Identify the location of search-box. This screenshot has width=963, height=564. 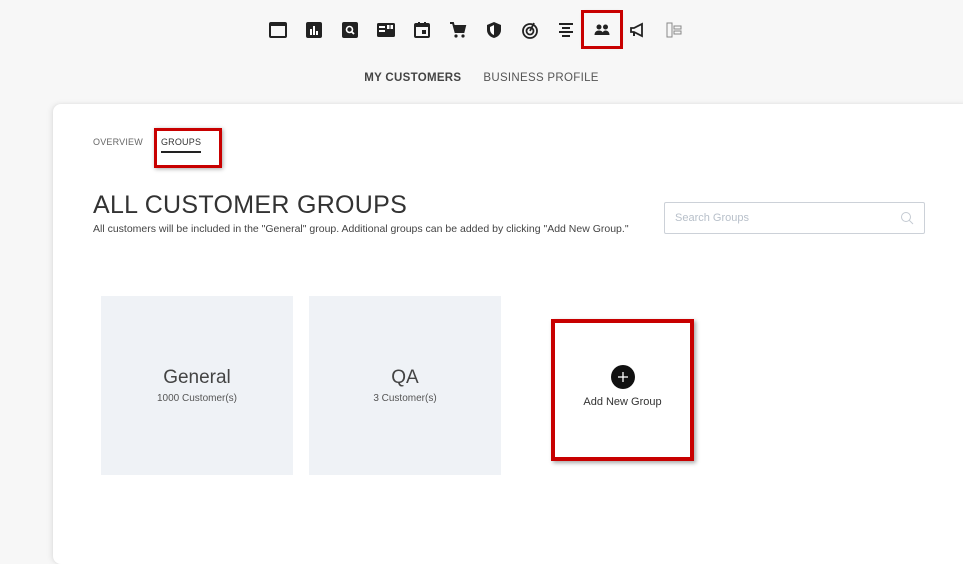
(794, 218).